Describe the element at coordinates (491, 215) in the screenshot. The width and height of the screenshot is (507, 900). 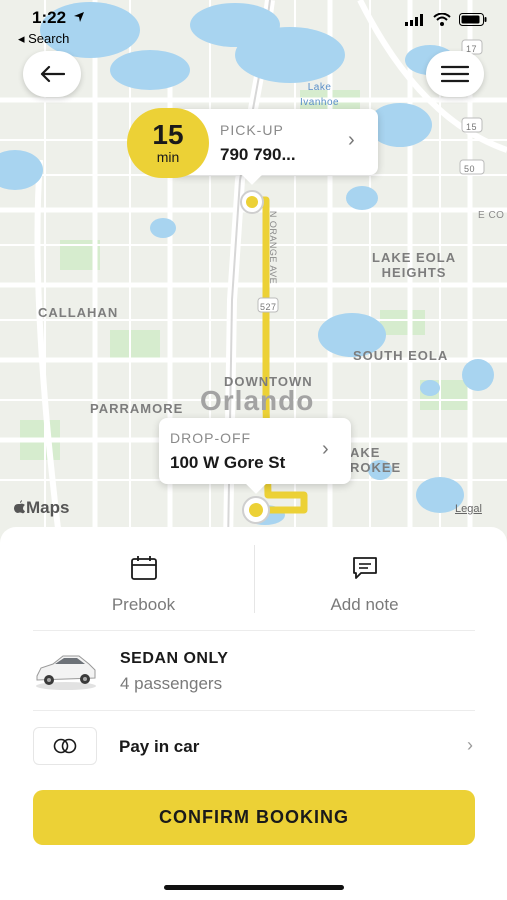
I see `map-label-e-co: E CO` at that location.